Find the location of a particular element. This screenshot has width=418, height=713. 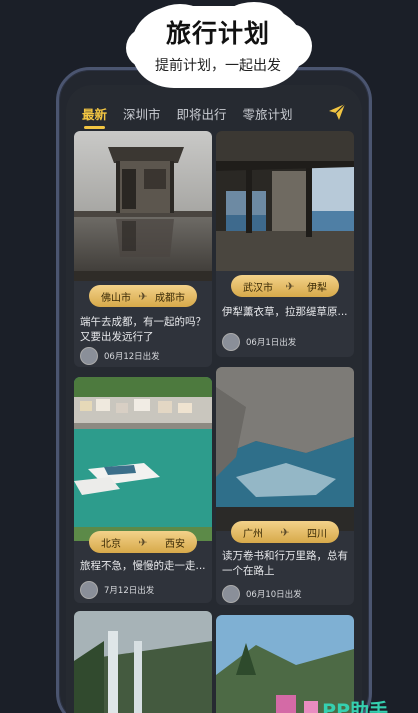

tab-shenzhen: 深圳市 is located at coordinates (142, 113).